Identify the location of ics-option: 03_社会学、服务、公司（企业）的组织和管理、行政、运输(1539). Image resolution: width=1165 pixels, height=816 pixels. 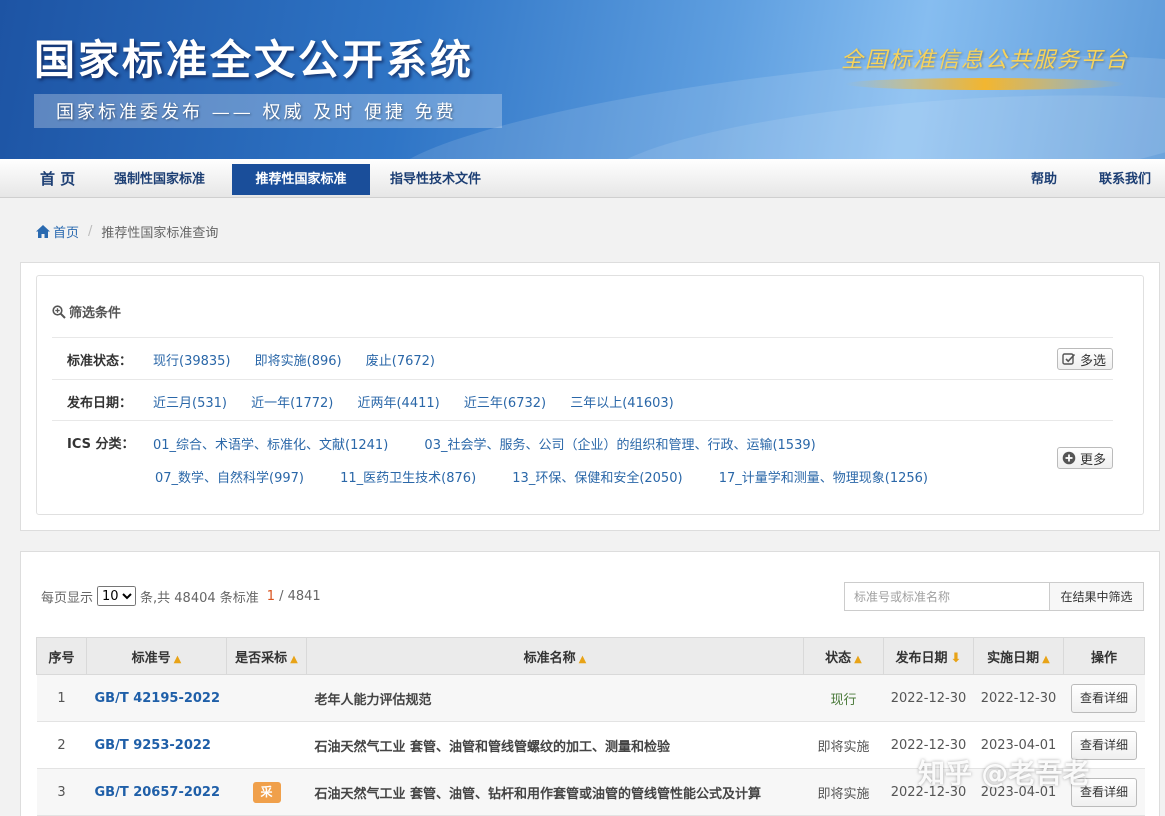
(619, 445).